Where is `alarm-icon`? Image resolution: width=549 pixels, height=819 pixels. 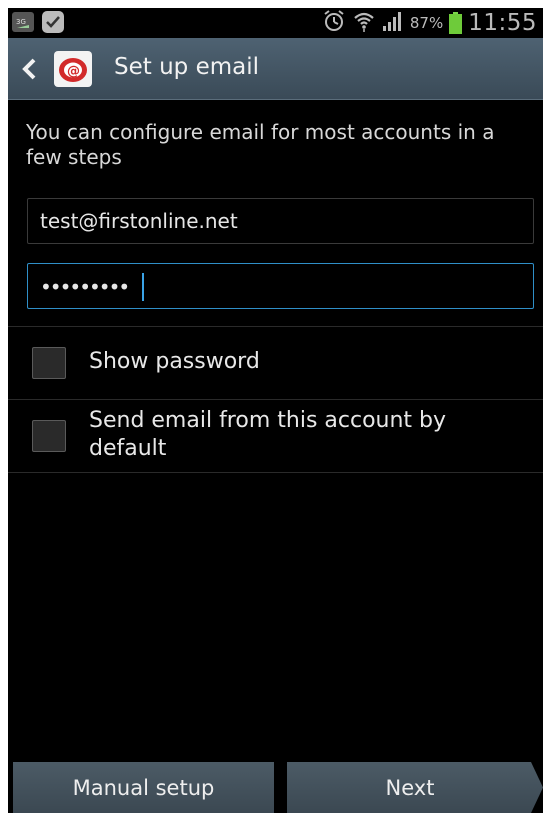
alarm-icon is located at coordinates (334, 23).